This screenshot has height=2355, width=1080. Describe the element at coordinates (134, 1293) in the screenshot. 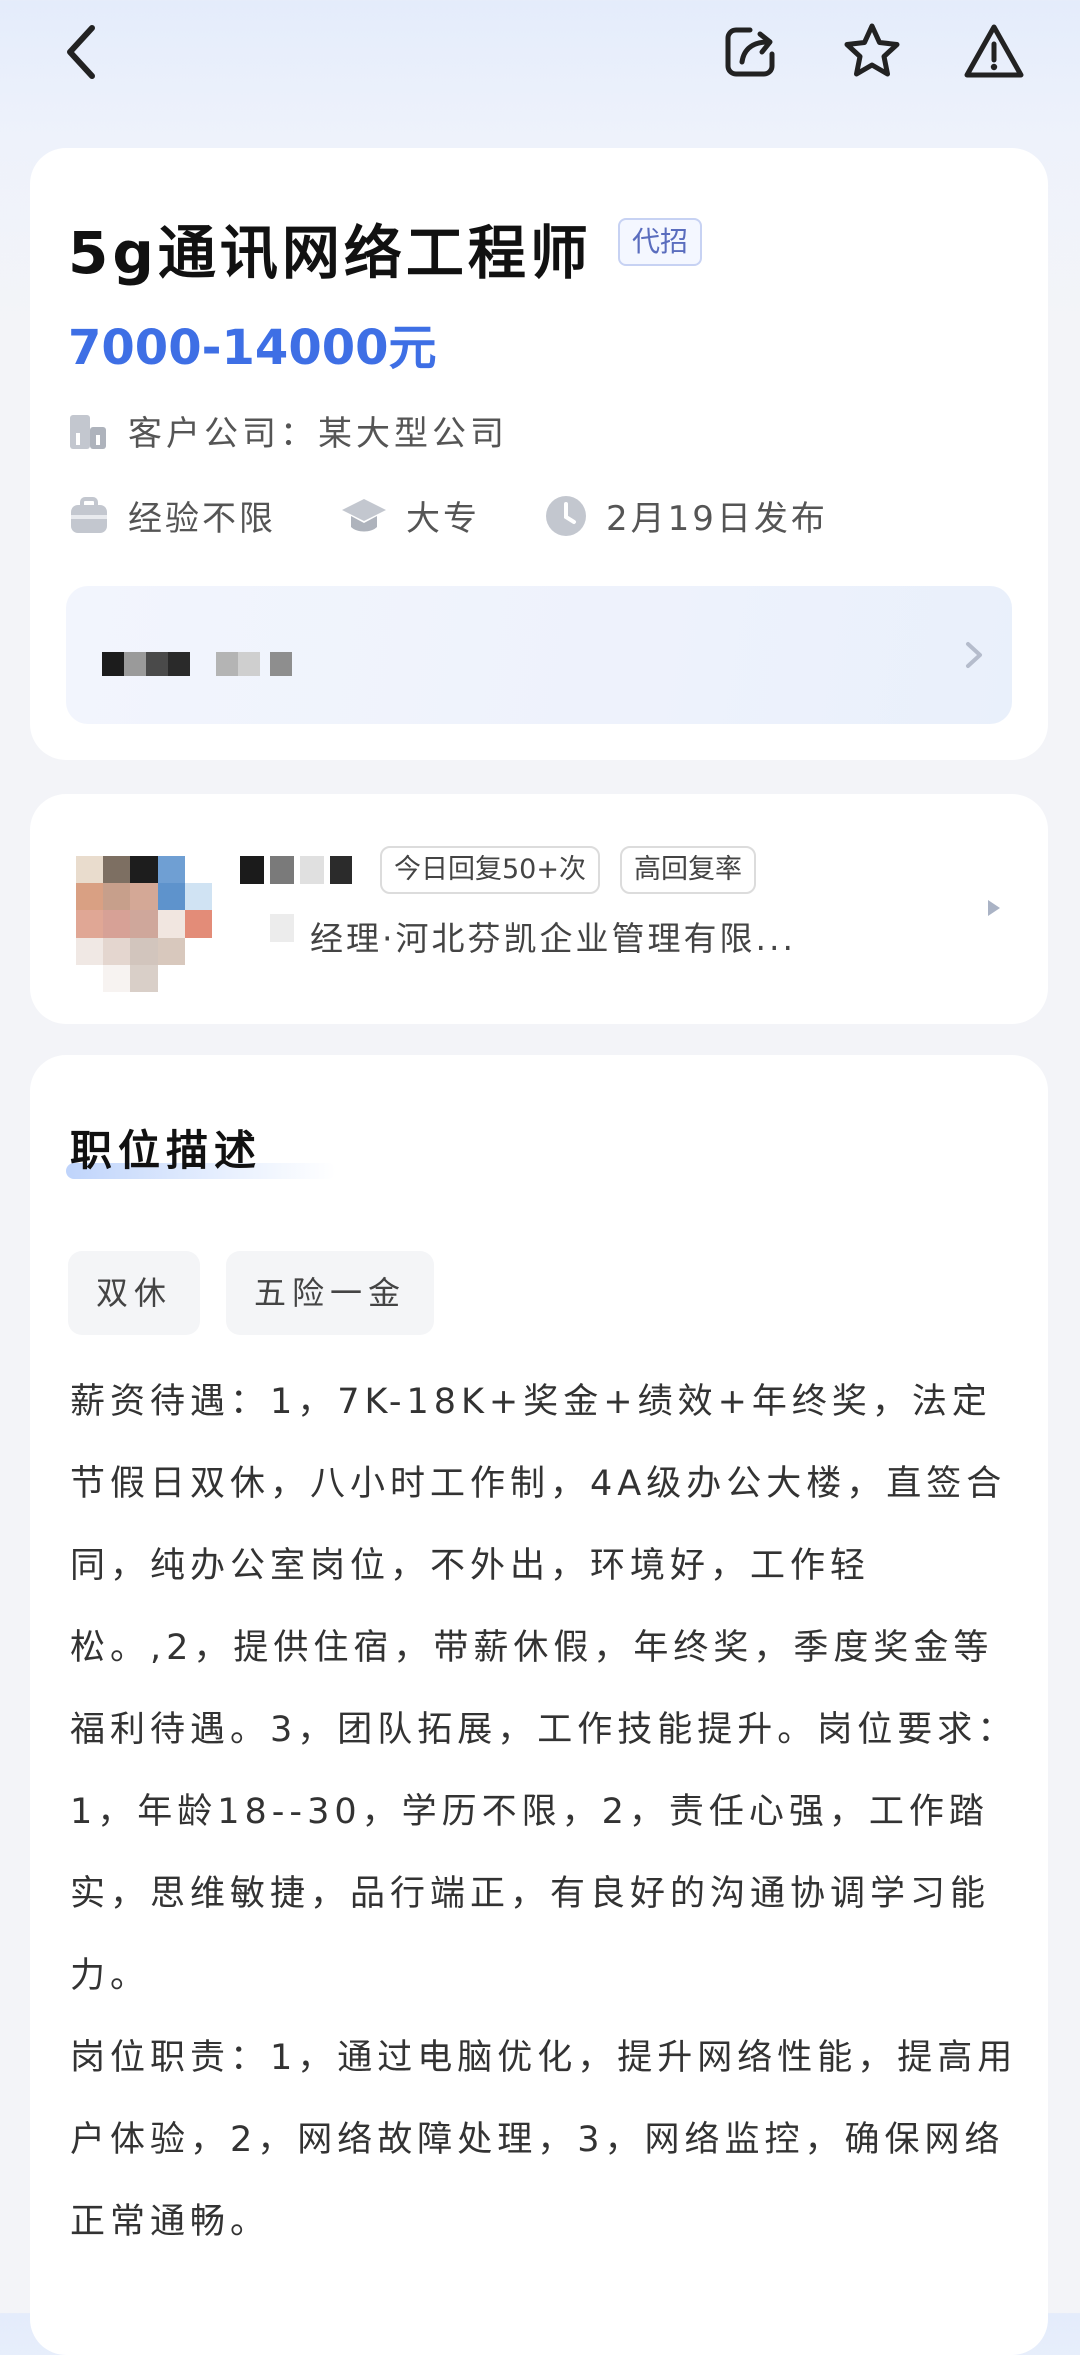

I see `benefit-tag: 双休` at that location.